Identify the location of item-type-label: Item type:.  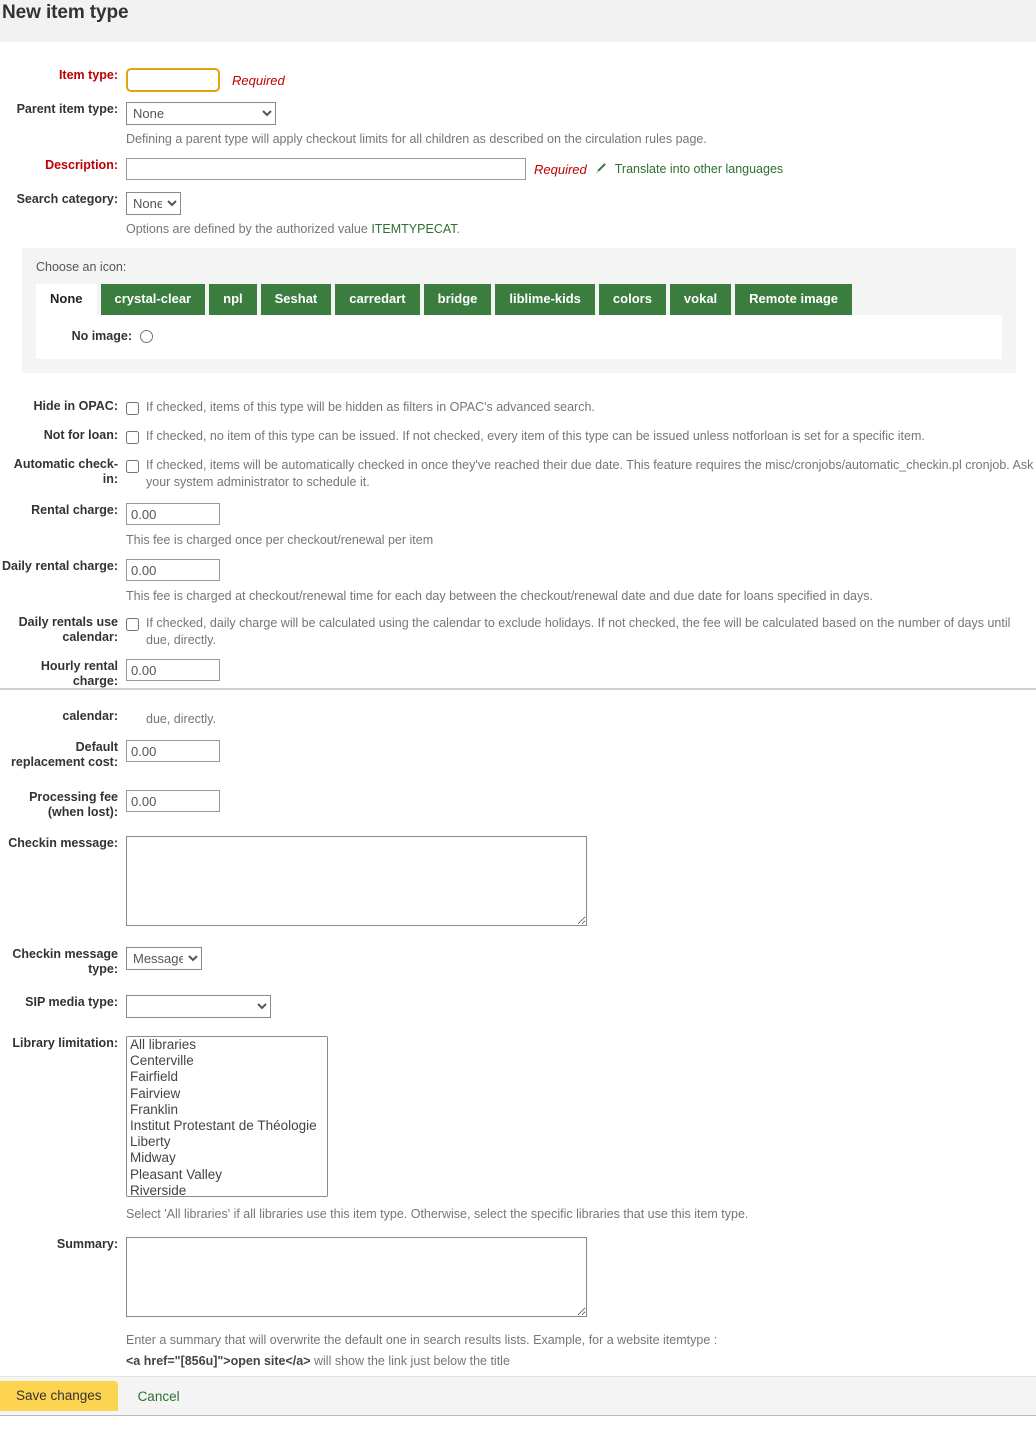
(88, 75).